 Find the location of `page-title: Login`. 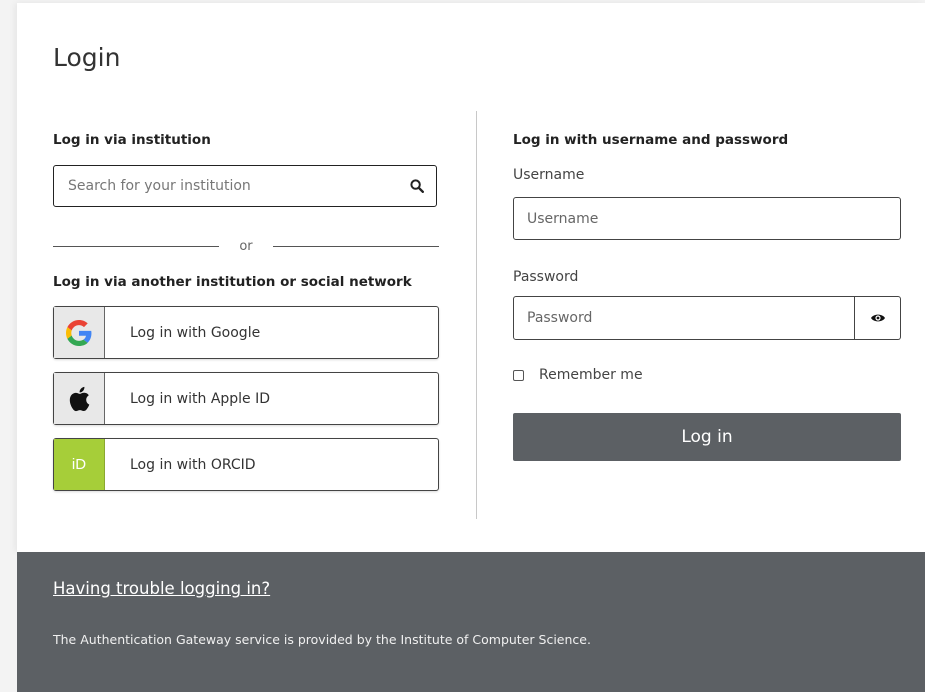

page-title: Login is located at coordinates (87, 57).